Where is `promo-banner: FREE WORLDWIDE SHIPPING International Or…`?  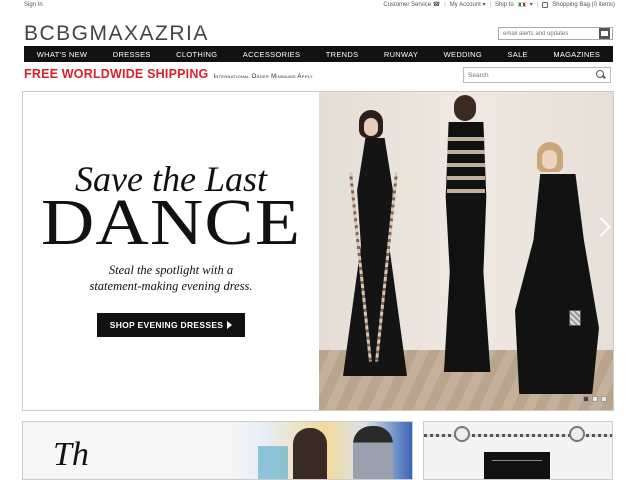 promo-banner: FREE WORLDWIDE SHIPPING International Or… is located at coordinates (168, 75).